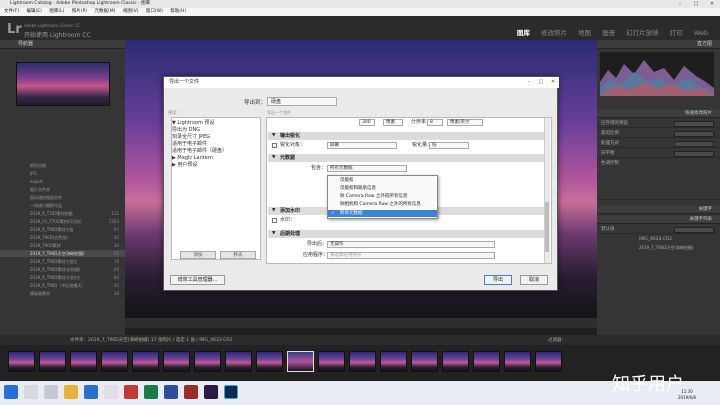 Image resolution: width=720 pixels, height=405 pixels. Describe the element at coordinates (529, 82) in the screenshot. I see `dialog-minimize-icon: –` at that location.